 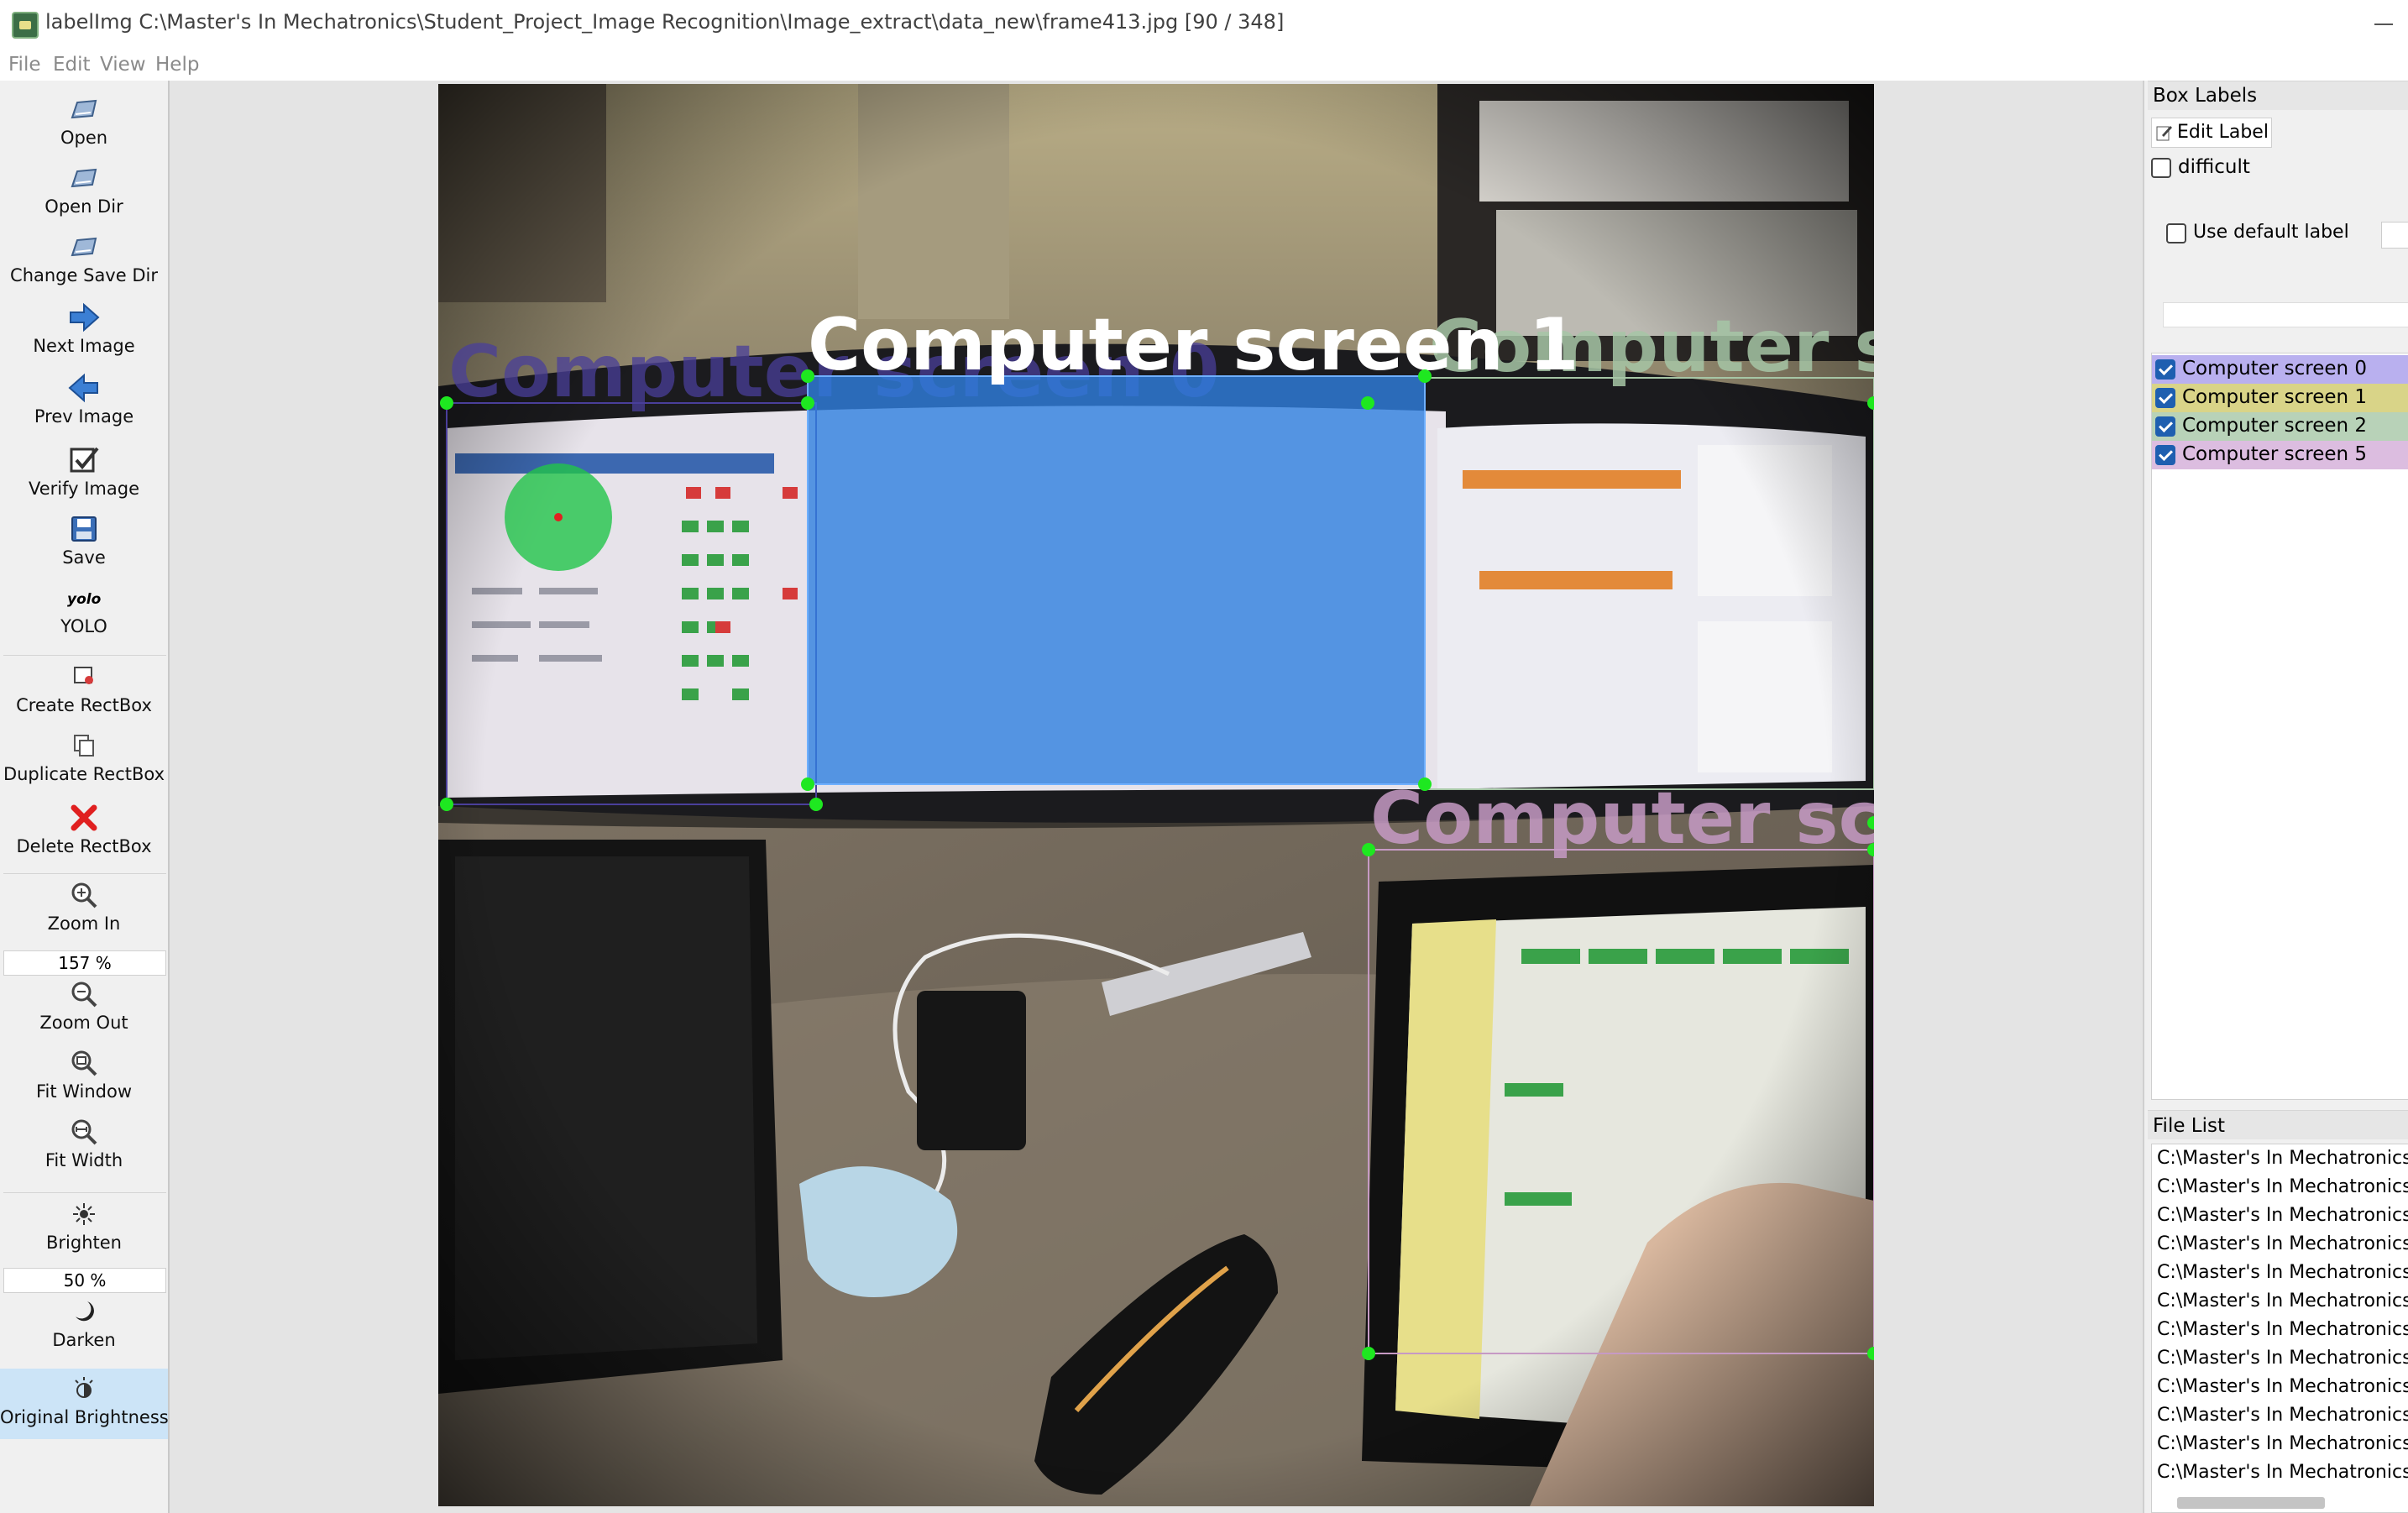 What do you see at coordinates (84, 1214) in the screenshot?
I see `sun-icon` at bounding box center [84, 1214].